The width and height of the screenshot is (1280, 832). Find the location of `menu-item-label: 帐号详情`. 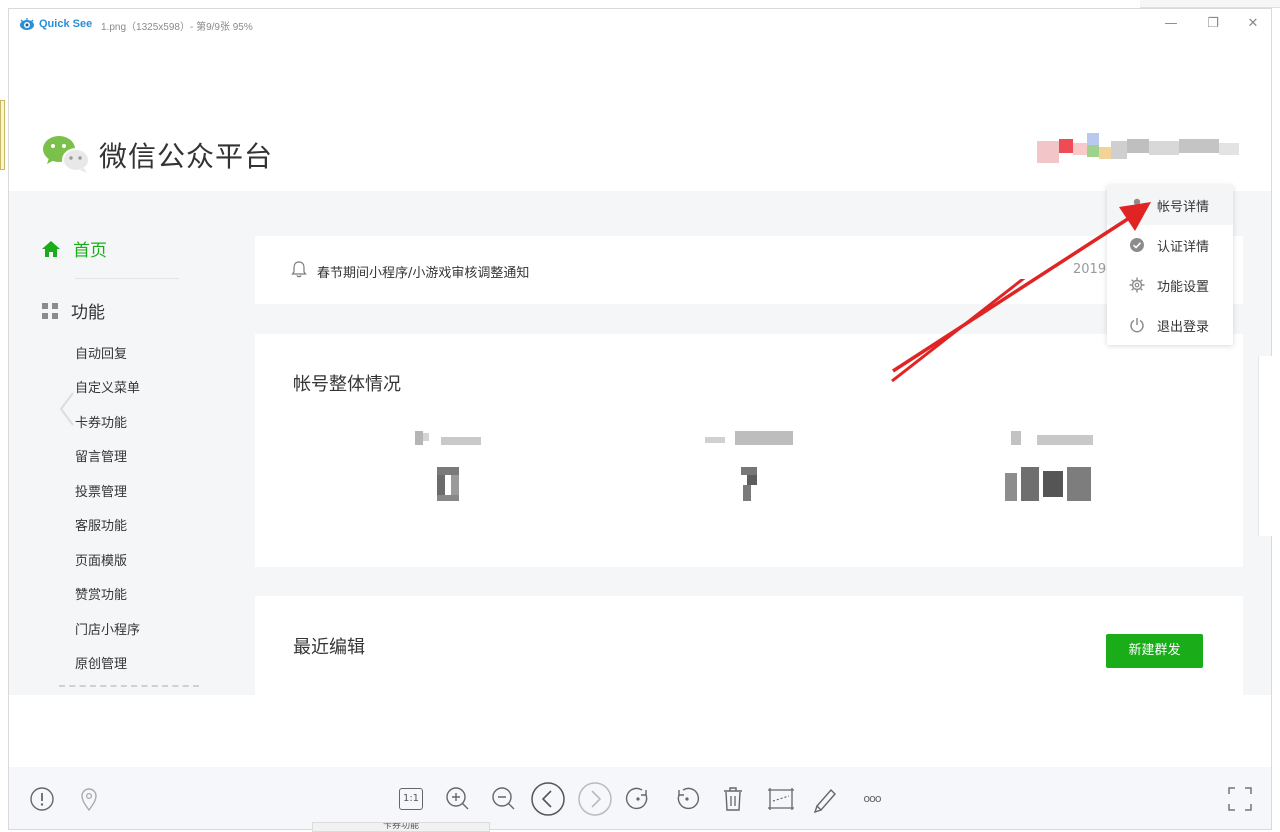

menu-item-label: 帐号详情 is located at coordinates (1183, 207).